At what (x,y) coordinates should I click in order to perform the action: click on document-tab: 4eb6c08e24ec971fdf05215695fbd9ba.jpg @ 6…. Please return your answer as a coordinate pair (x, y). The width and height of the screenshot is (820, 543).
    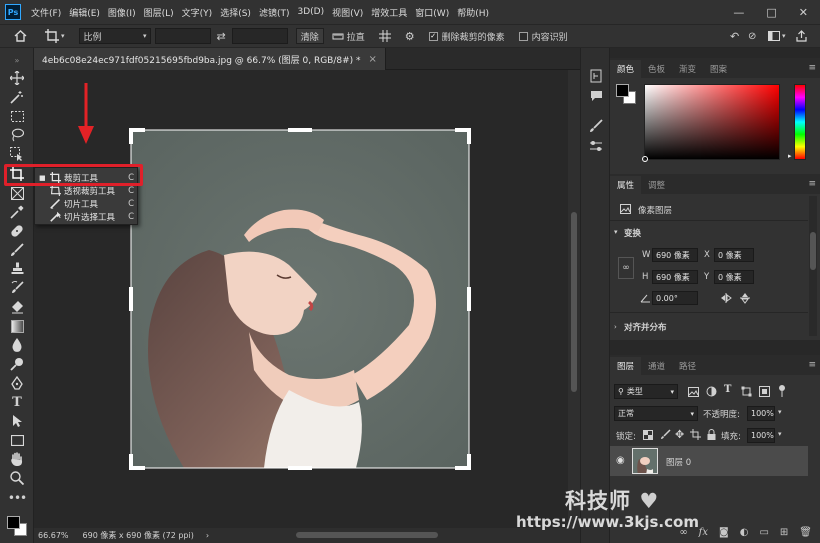
    Looking at the image, I should click on (210, 59).